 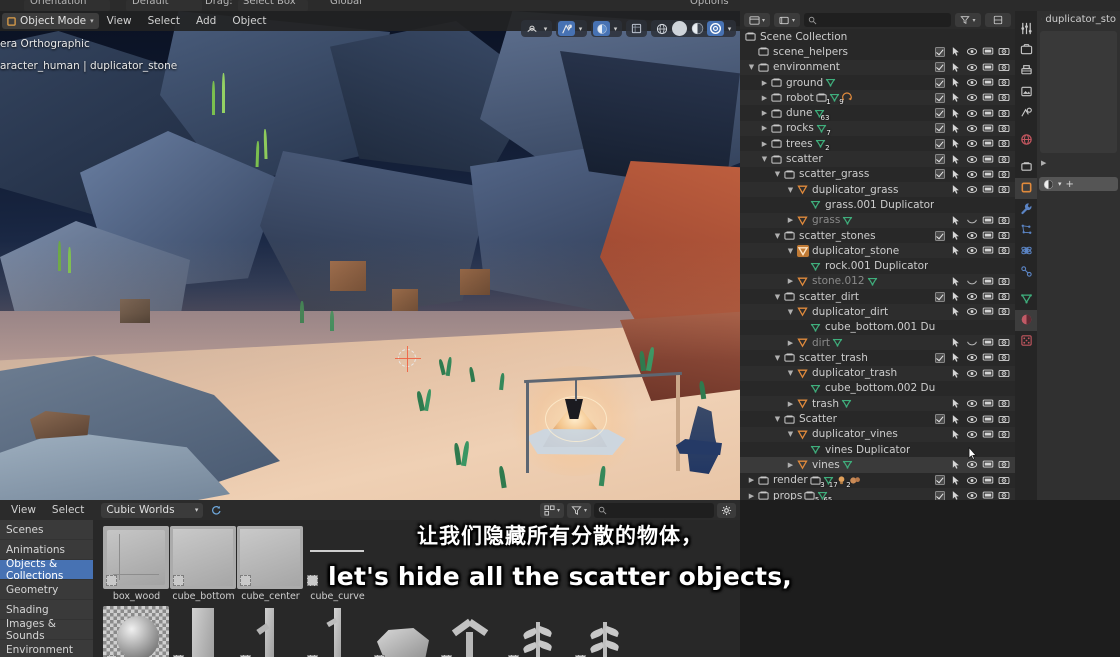 I want to click on show-gizmo-icon, so click(x=531, y=28).